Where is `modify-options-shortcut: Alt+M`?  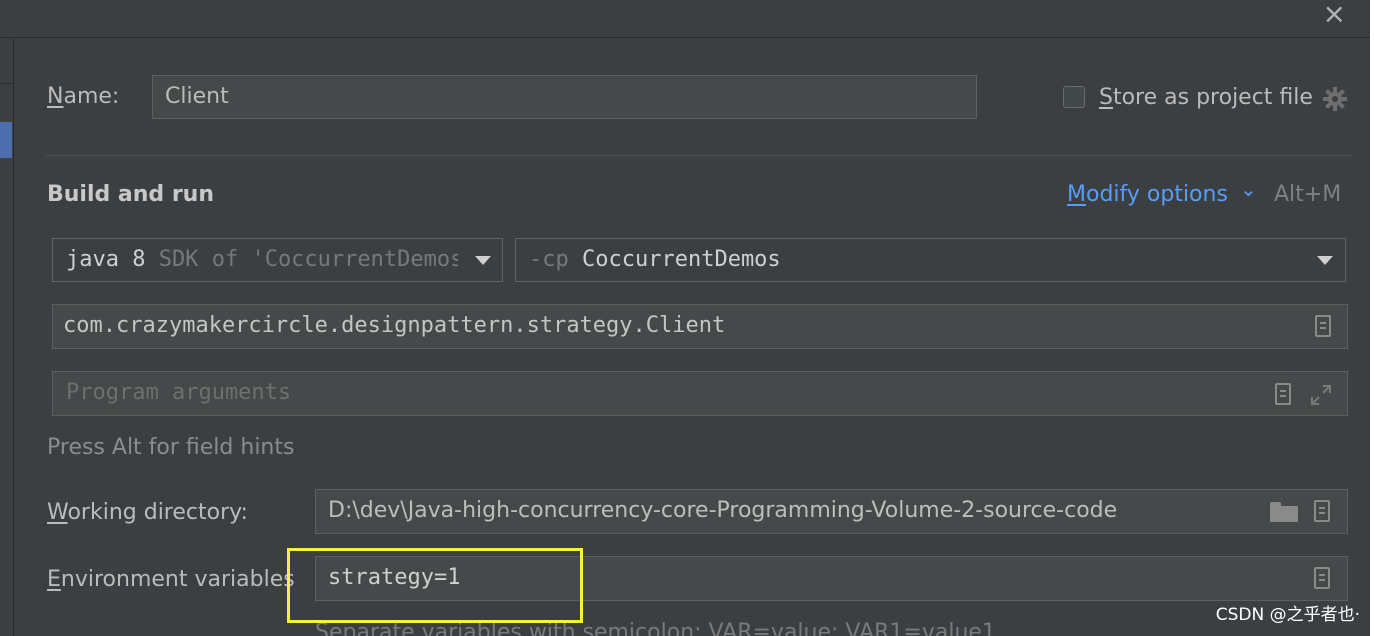 modify-options-shortcut: Alt+M is located at coordinates (1308, 194).